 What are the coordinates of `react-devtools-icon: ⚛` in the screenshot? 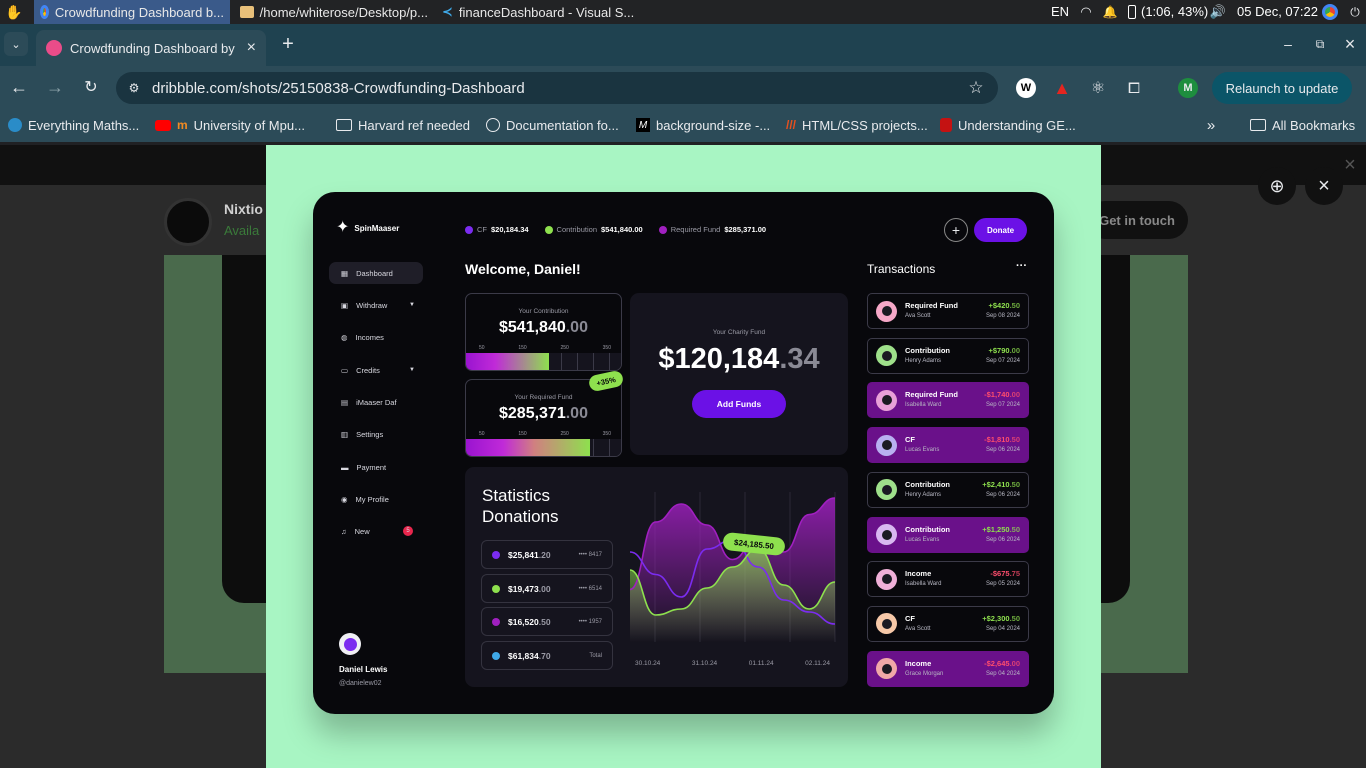 It's located at (1098, 88).